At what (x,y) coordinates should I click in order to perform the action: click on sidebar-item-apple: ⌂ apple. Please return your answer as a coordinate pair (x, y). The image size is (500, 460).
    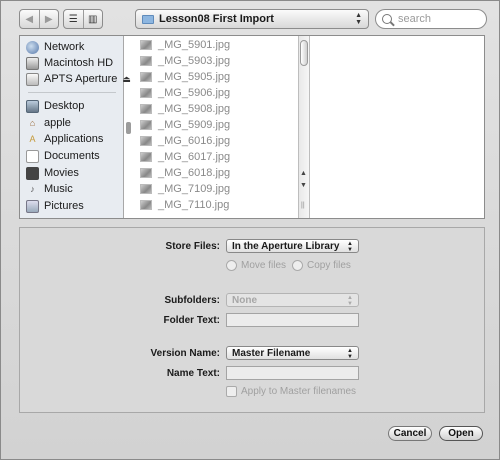
    Looking at the image, I should click on (48, 123).